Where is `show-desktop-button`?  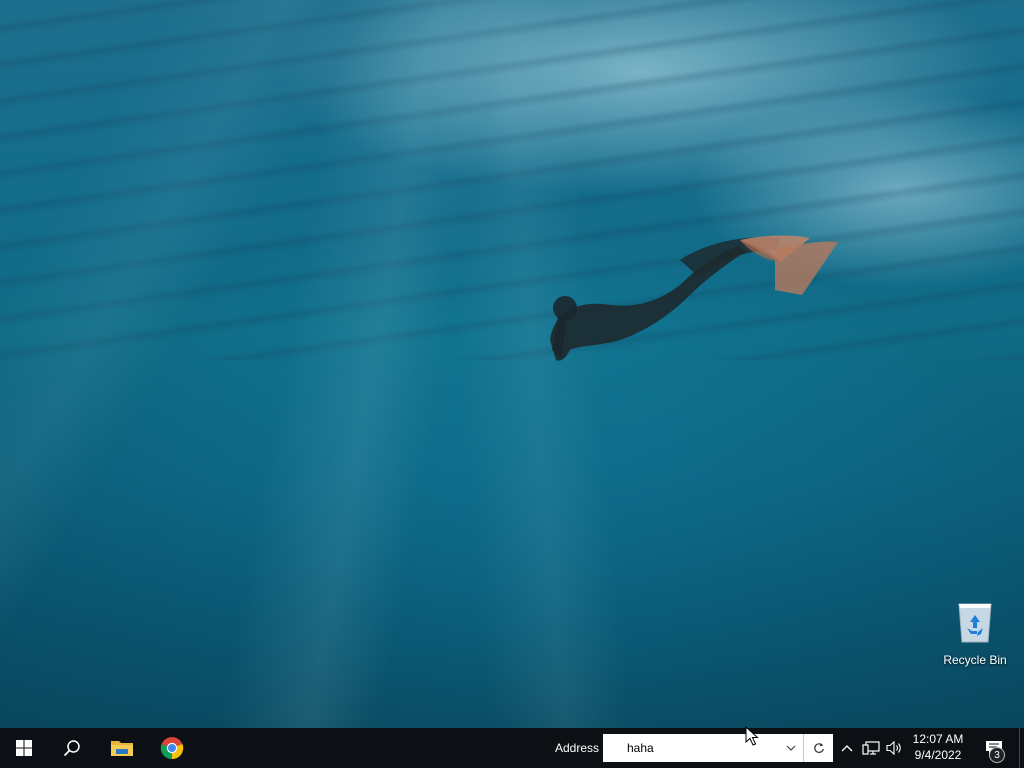
show-desktop-button is located at coordinates (1021, 748).